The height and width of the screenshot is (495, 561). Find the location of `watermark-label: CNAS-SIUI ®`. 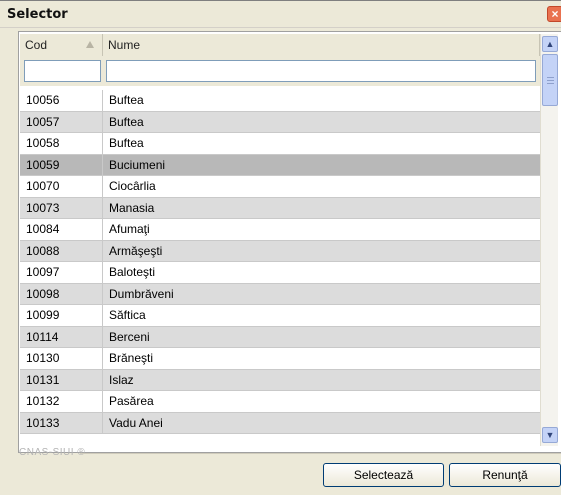

watermark-label: CNAS-SIUI ® is located at coordinates (52, 452).